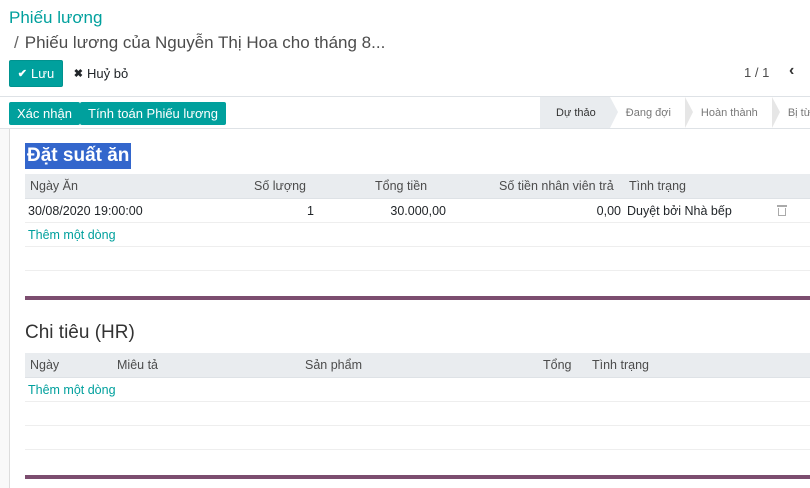  I want to click on confirm-button: Xác nhận, so click(44, 113).